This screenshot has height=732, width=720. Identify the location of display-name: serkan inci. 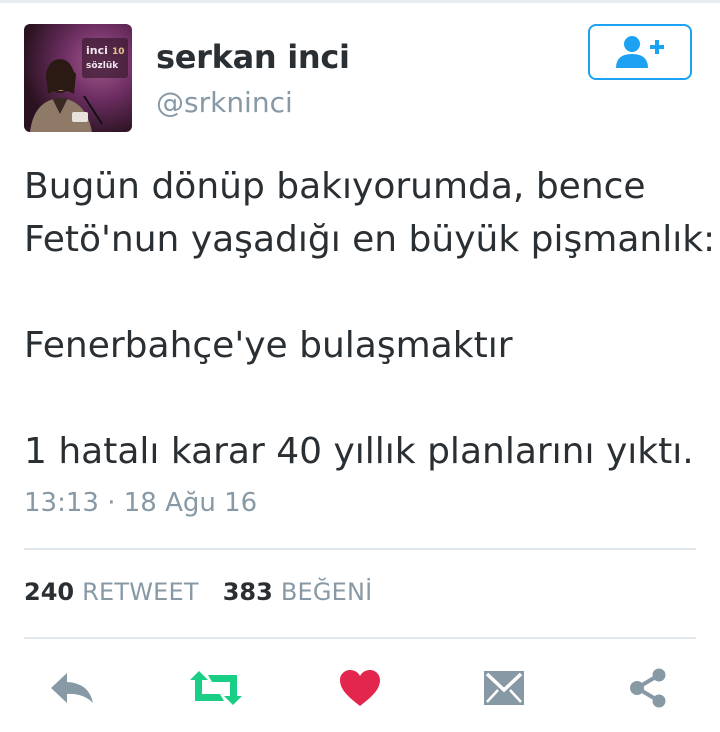
(253, 57).